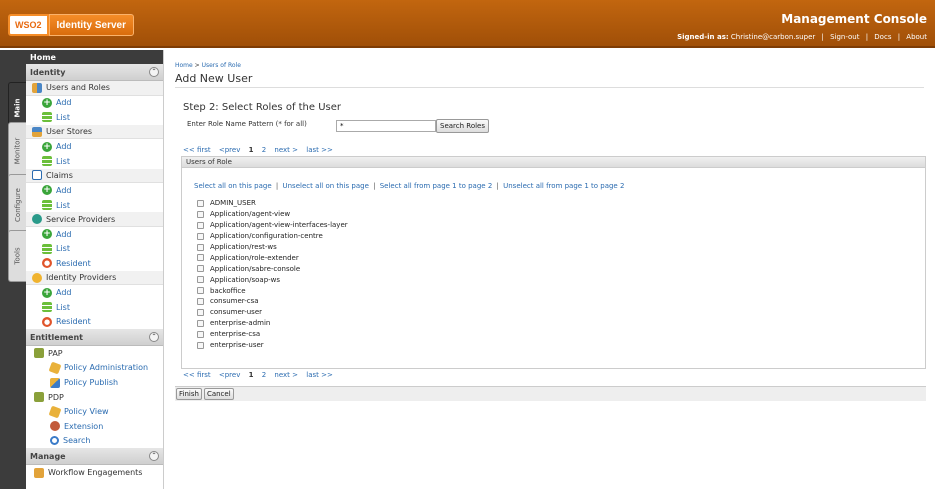  I want to click on role-item: Application/configuration-centre, so click(272, 236).